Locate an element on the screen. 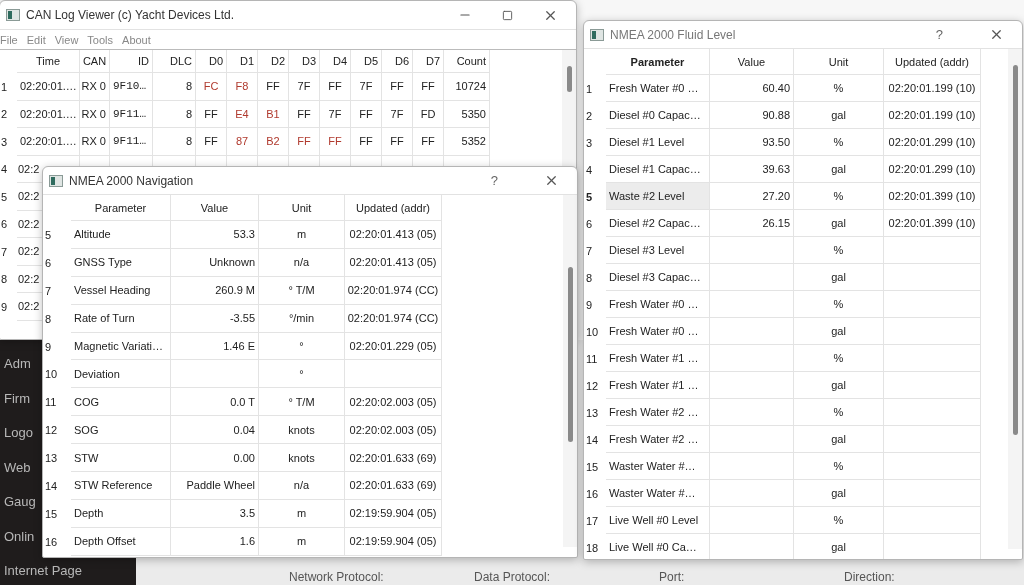  table-cell: 02:20:02.003 (05) is located at coordinates (393, 430).